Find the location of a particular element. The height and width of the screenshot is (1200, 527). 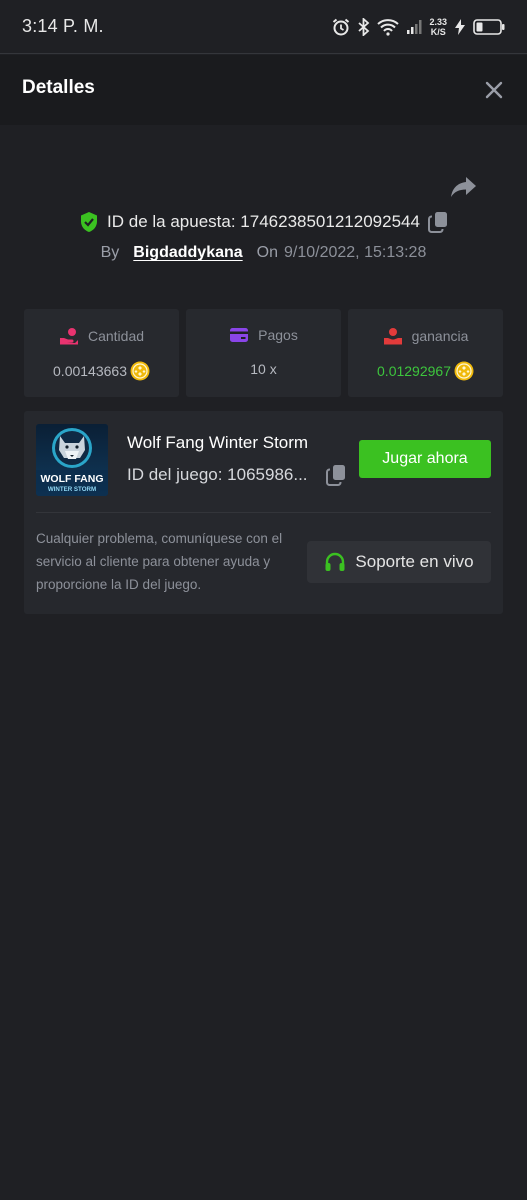

play-now-button: Jugar ahora is located at coordinates (425, 459).